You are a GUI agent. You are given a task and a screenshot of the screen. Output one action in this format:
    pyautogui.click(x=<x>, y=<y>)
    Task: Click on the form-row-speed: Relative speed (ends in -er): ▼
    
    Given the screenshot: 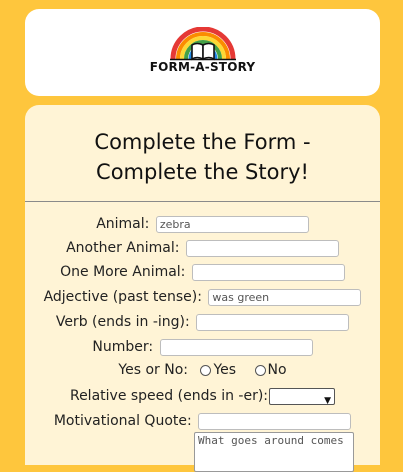 What is the action you would take?
    pyautogui.click(x=202, y=396)
    